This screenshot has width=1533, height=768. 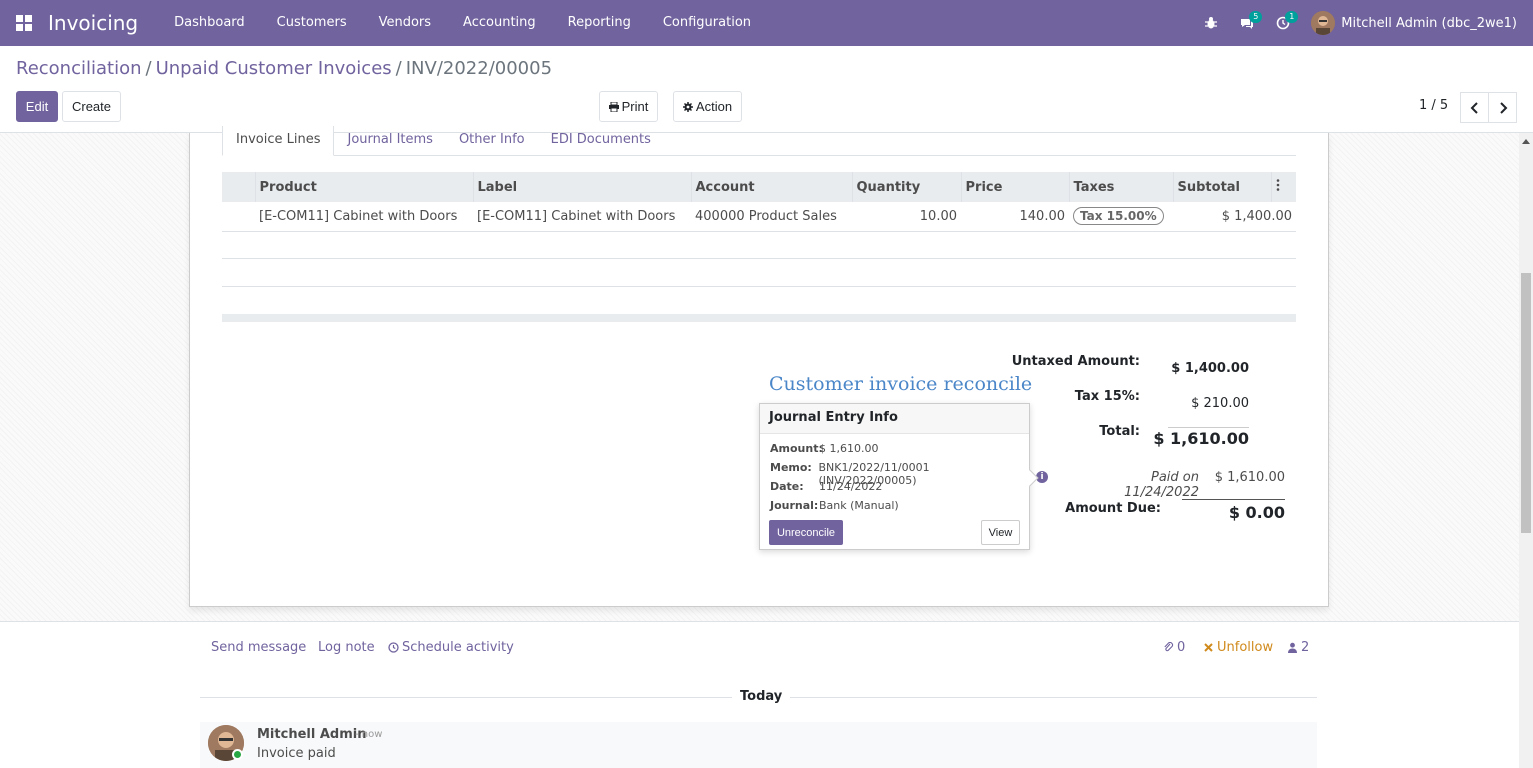 What do you see at coordinates (405, 23) in the screenshot?
I see `menu-vendors: Vendors` at bounding box center [405, 23].